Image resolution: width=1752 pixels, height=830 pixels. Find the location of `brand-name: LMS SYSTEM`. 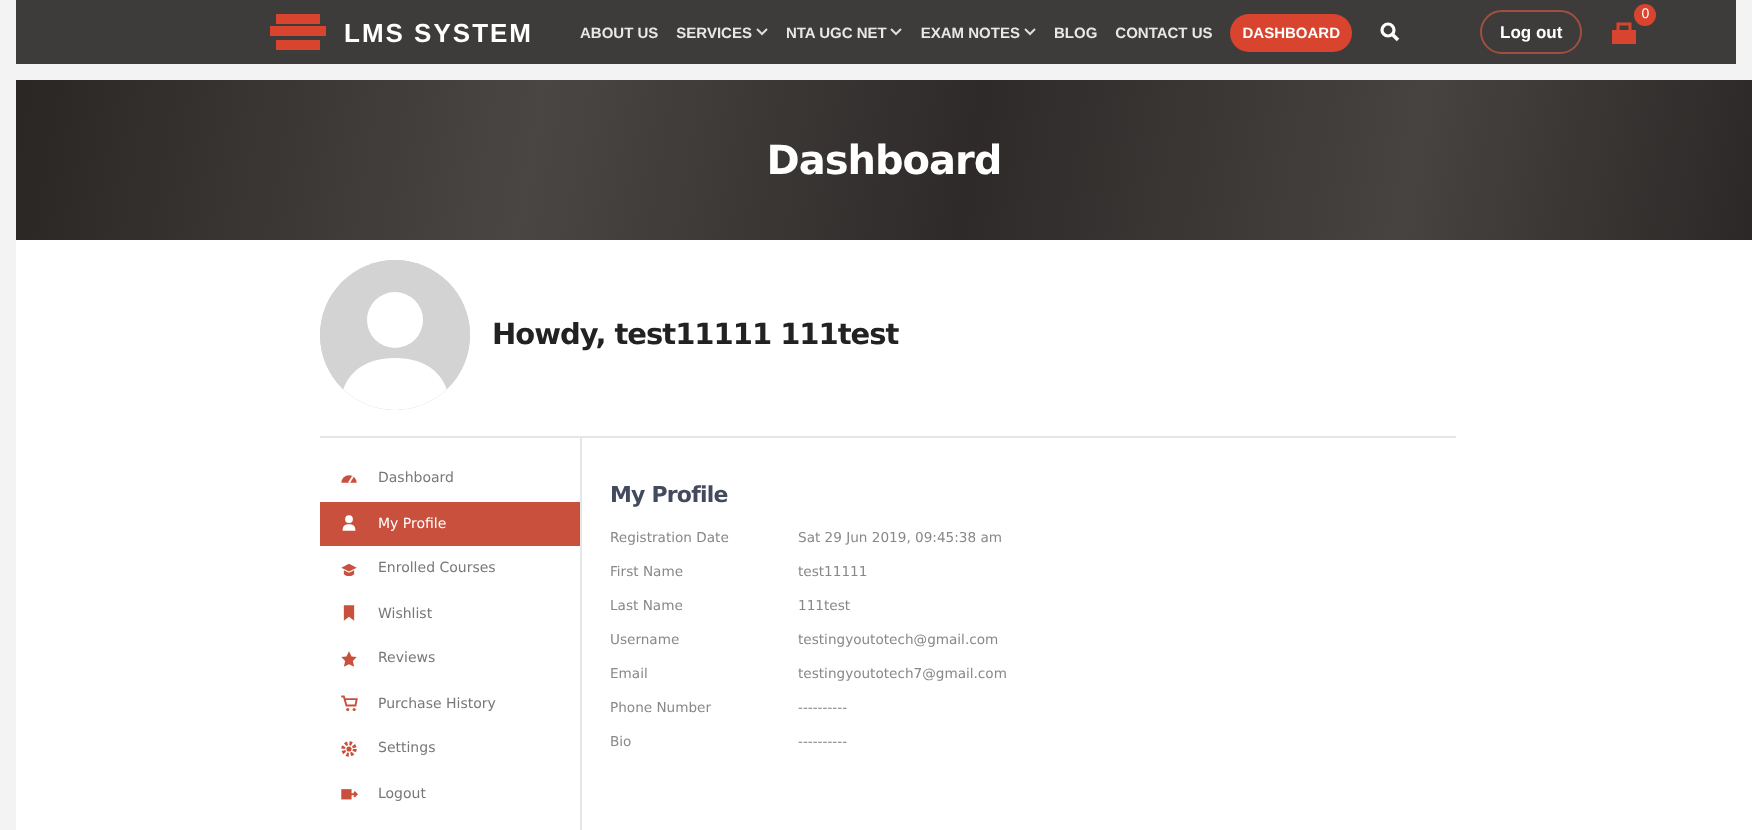

brand-name: LMS SYSTEM is located at coordinates (439, 32).